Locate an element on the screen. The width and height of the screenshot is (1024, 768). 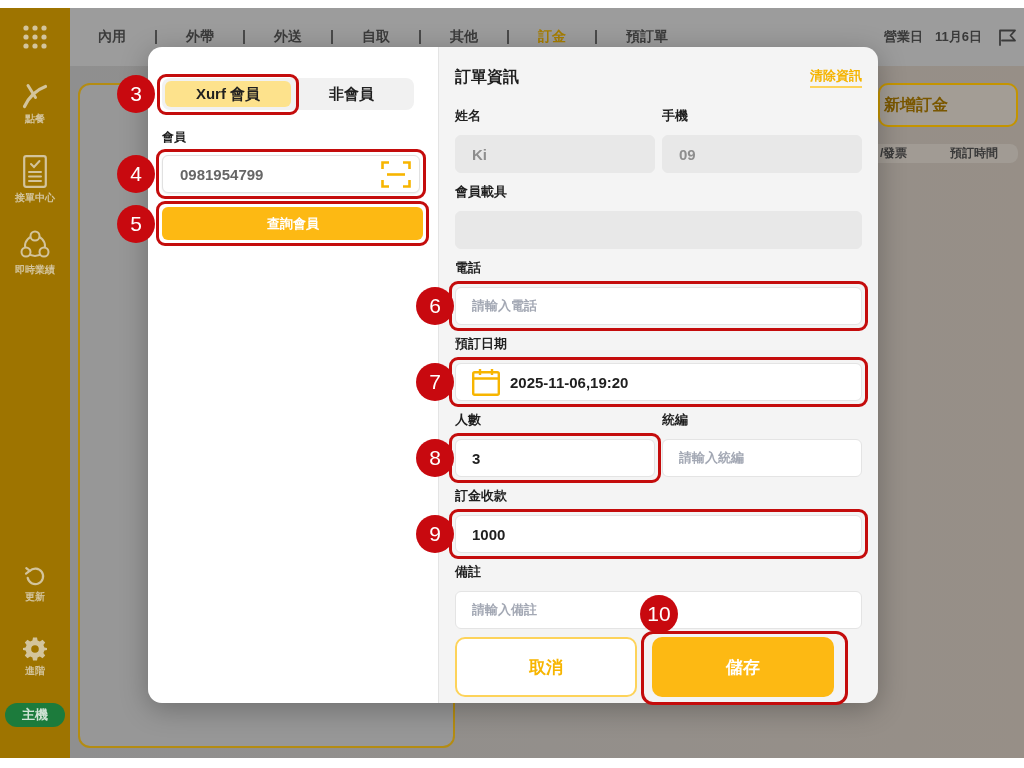
field-label: 姓名 is located at coordinates (468, 116).